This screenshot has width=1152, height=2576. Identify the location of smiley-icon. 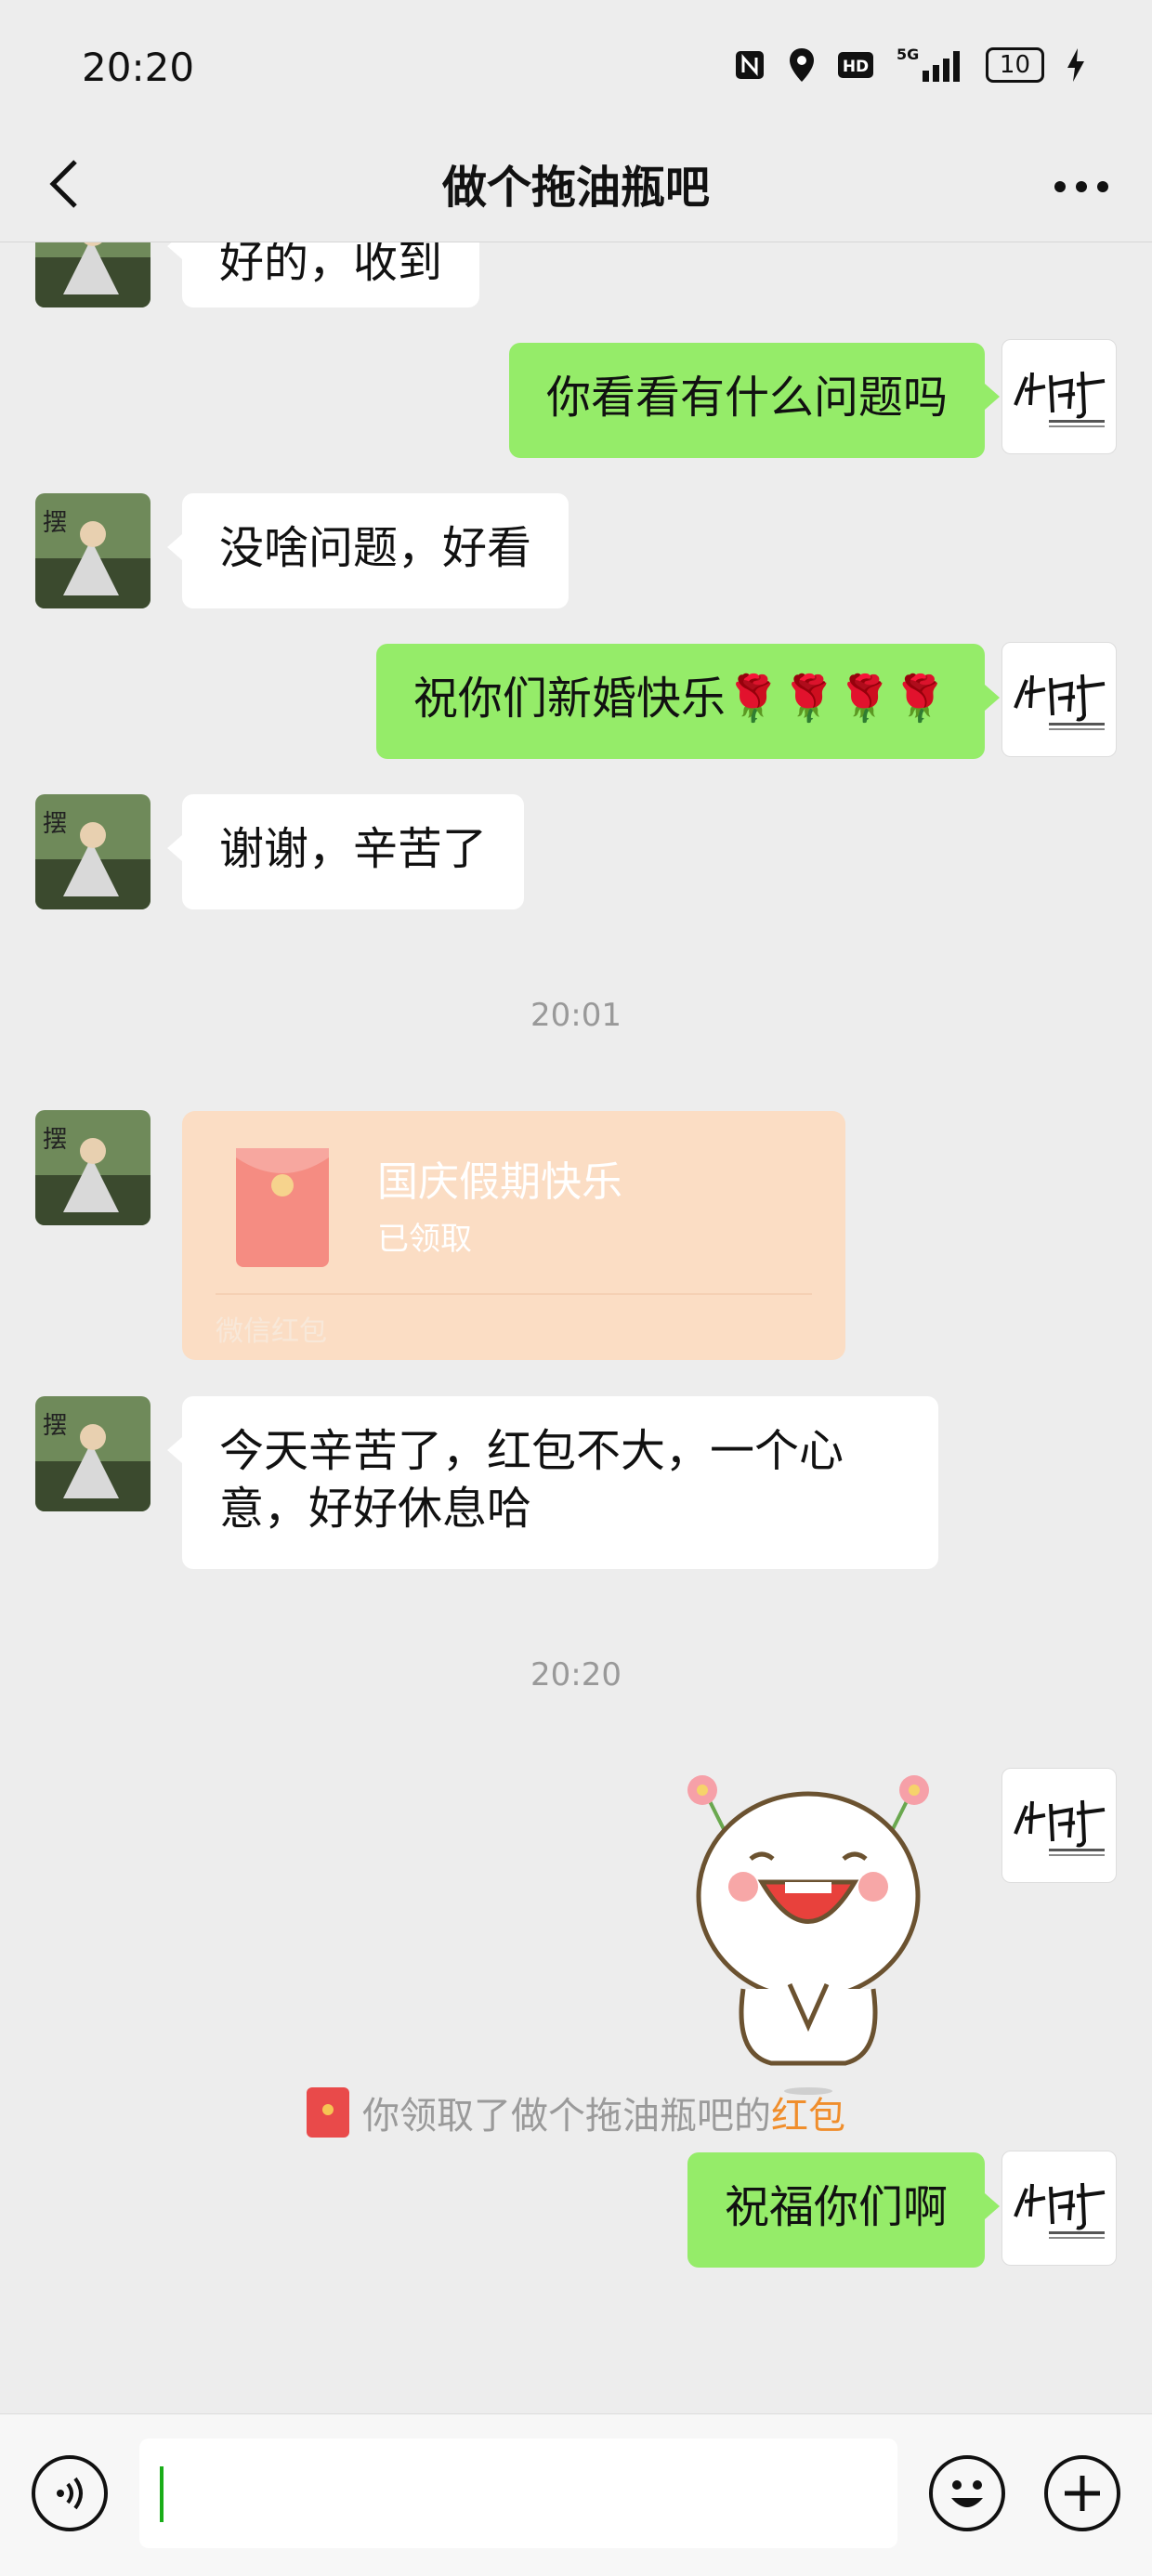
(967, 2493).